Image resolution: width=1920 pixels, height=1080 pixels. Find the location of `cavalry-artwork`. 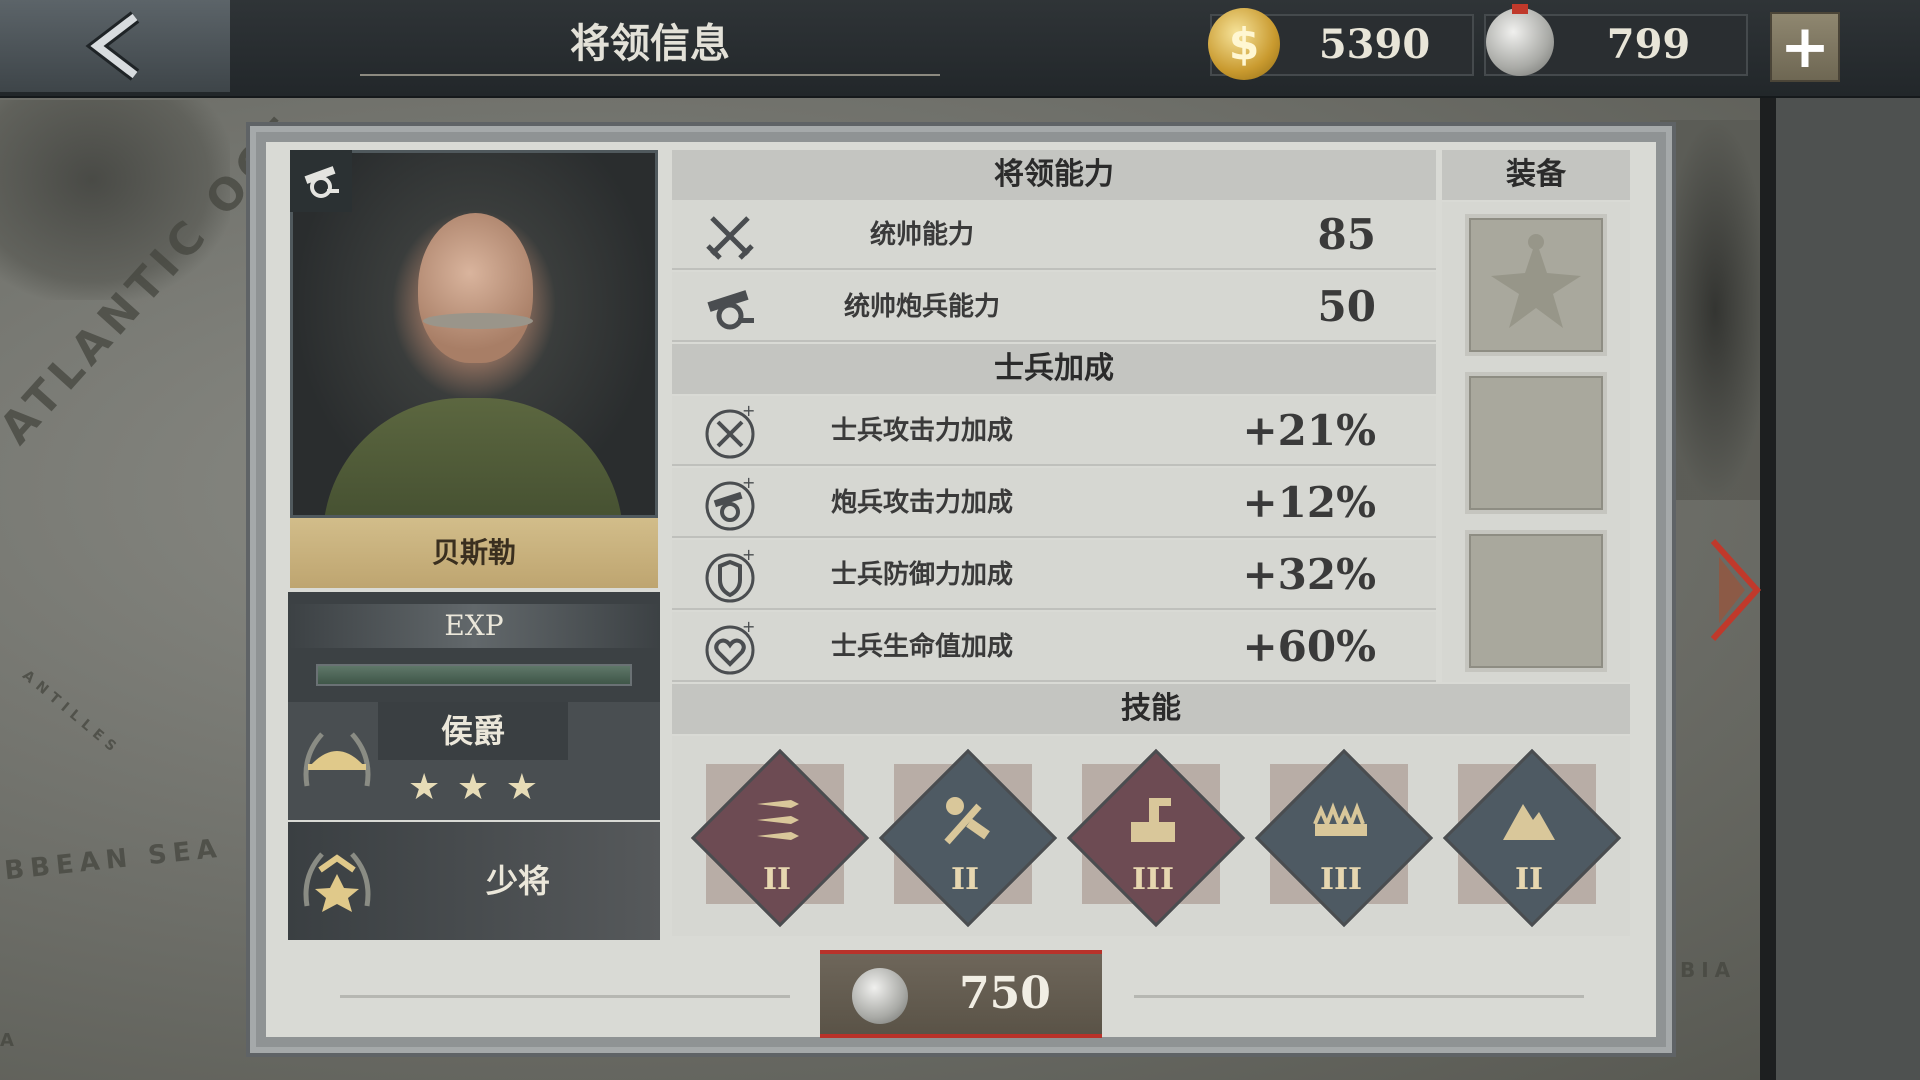

cavalry-artwork is located at coordinates (1715, 310).